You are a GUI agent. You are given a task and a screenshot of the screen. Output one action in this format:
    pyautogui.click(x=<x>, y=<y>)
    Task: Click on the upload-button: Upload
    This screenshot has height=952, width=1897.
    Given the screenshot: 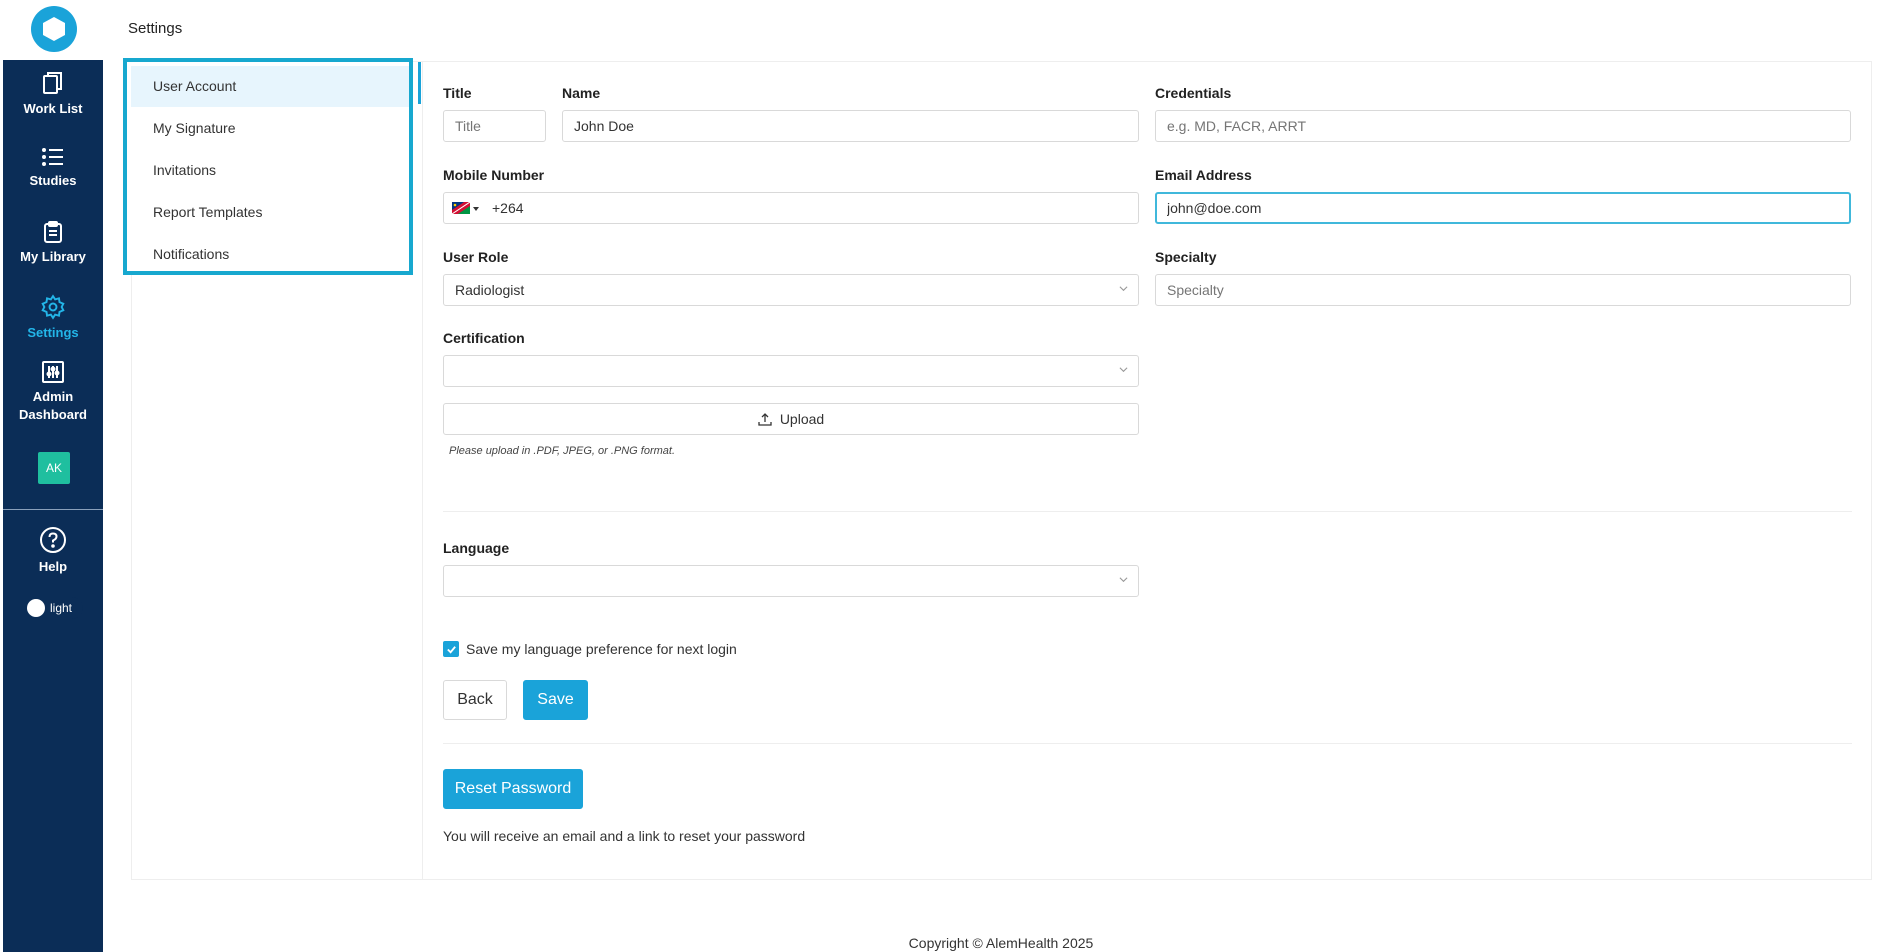 What is the action you would take?
    pyautogui.click(x=791, y=419)
    